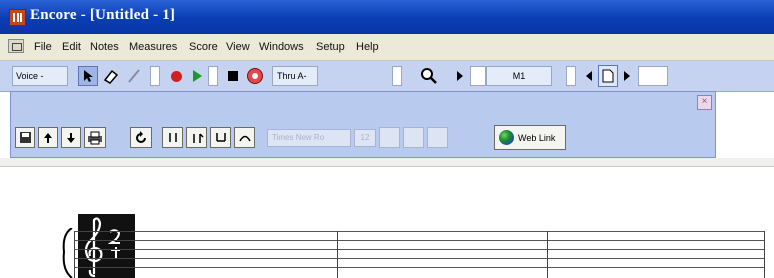 This screenshot has height=278, width=774. I want to click on score-frame-top, so click(387, 162).